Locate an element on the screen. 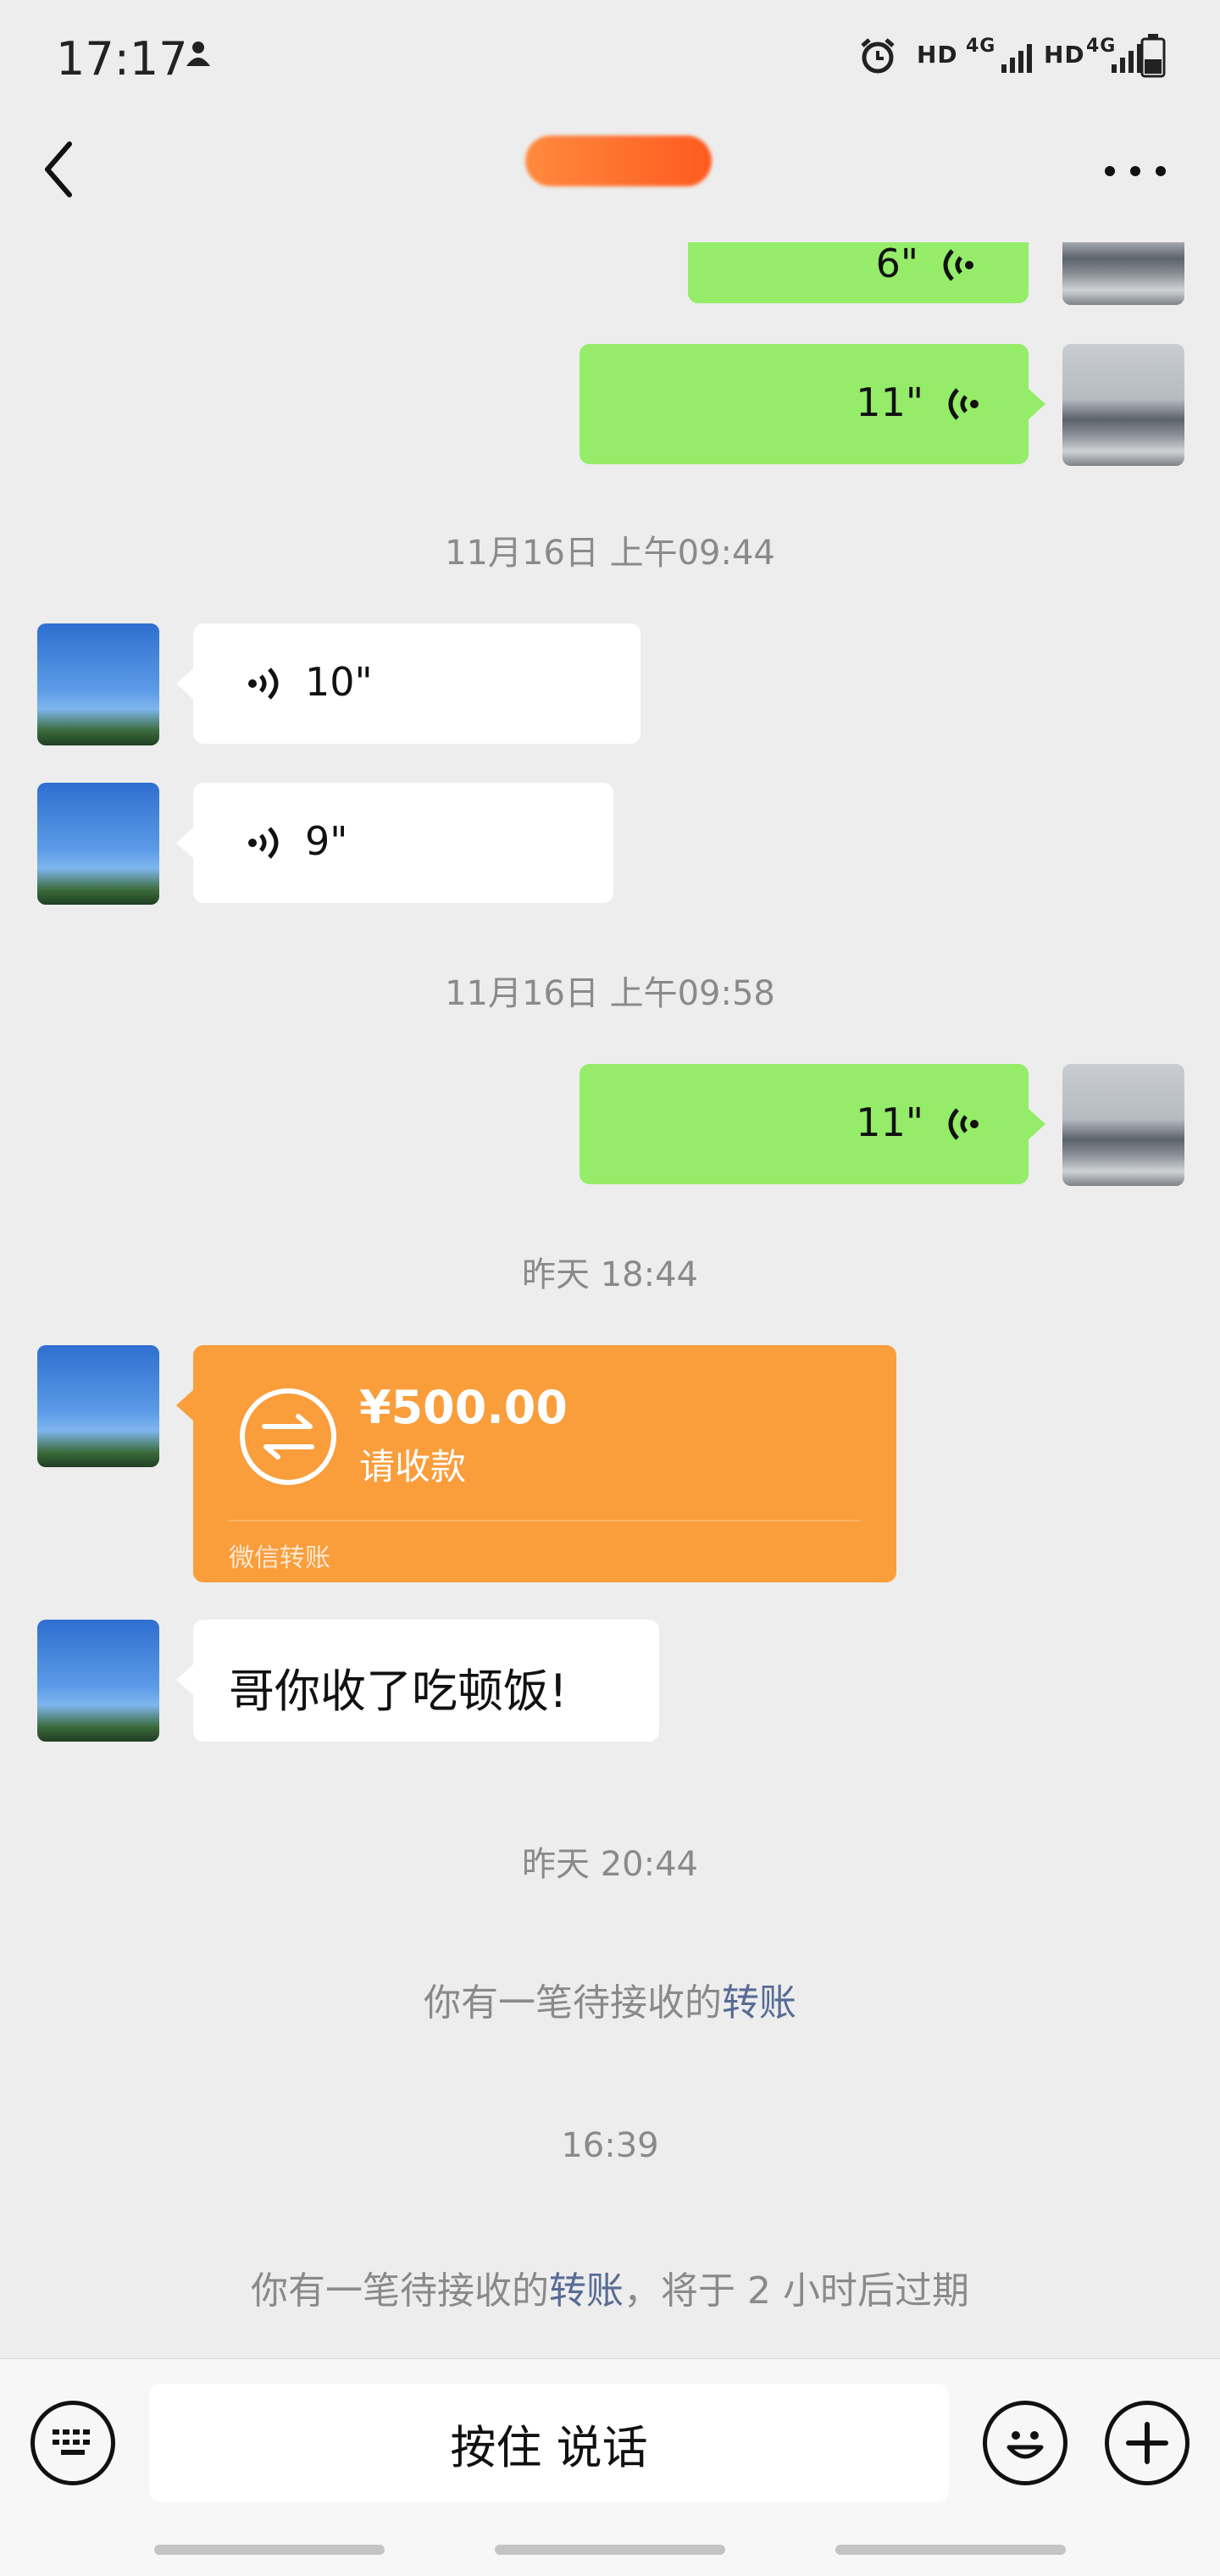 This screenshot has width=1220, height=2576. plus-icon is located at coordinates (1147, 2443).